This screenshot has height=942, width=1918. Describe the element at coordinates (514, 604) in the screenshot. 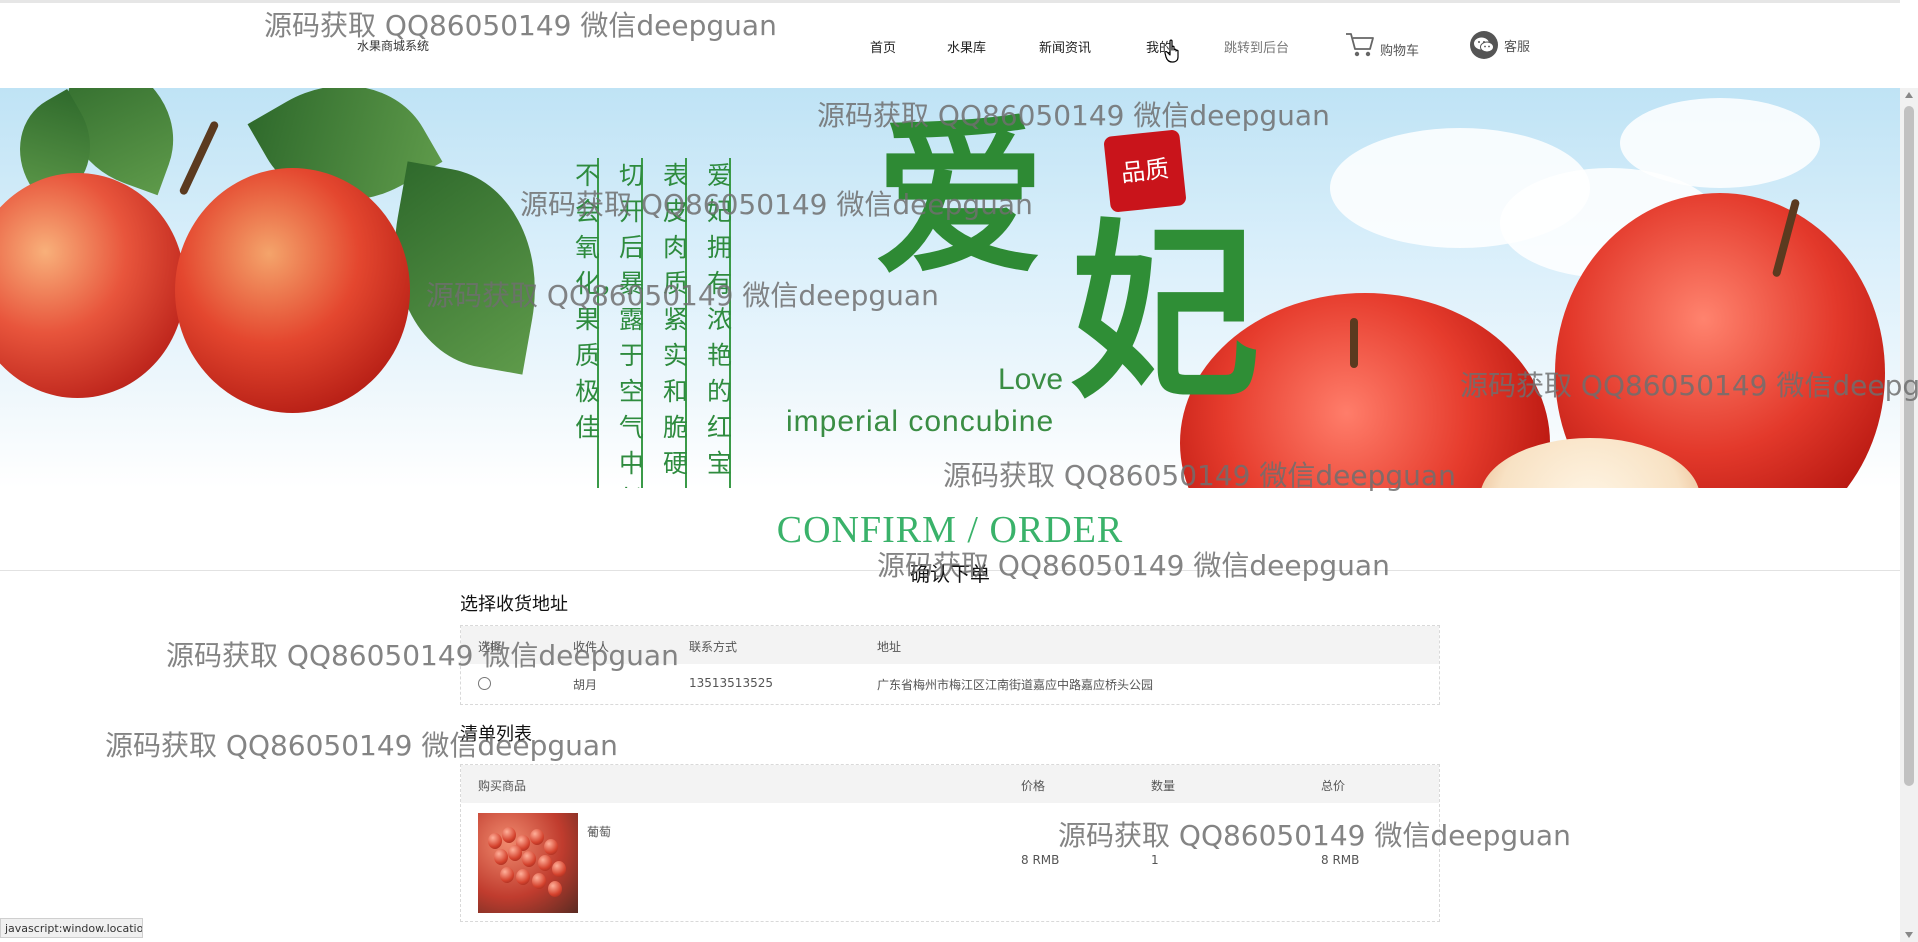

I see `address-section-title: 选择收货地址` at that location.